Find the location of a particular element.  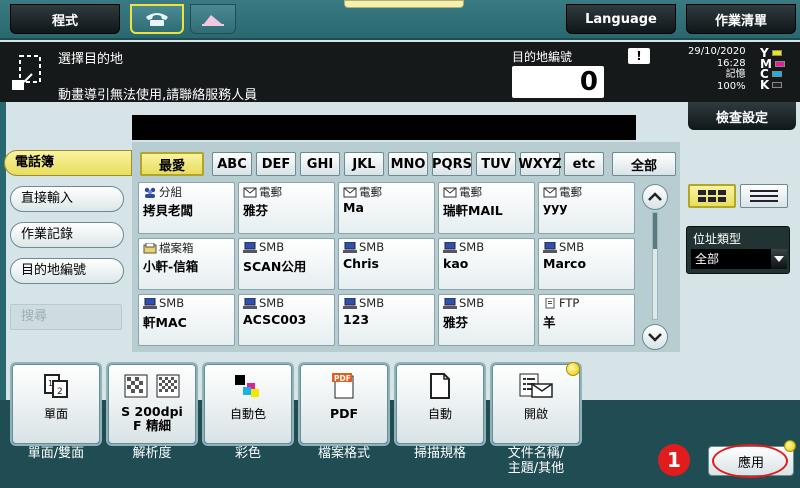

scroll-up-button is located at coordinates (655, 197).